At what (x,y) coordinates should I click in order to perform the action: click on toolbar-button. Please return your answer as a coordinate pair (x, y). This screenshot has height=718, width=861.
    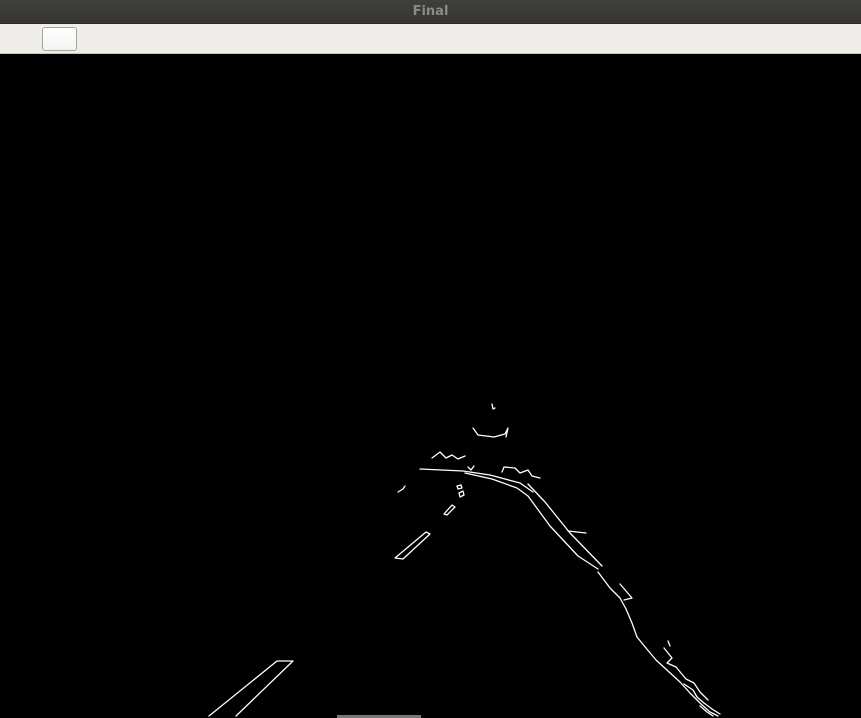
    Looking at the image, I should click on (59, 39).